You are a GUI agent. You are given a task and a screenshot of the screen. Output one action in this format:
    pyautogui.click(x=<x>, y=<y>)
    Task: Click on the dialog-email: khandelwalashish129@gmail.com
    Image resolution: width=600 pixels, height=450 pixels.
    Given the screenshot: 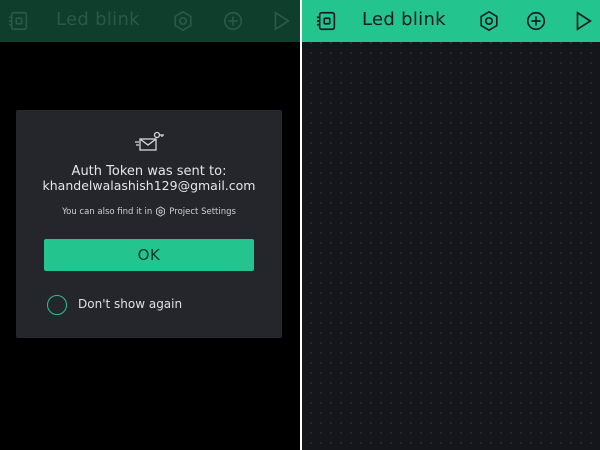 What is the action you would take?
    pyautogui.click(x=149, y=185)
    